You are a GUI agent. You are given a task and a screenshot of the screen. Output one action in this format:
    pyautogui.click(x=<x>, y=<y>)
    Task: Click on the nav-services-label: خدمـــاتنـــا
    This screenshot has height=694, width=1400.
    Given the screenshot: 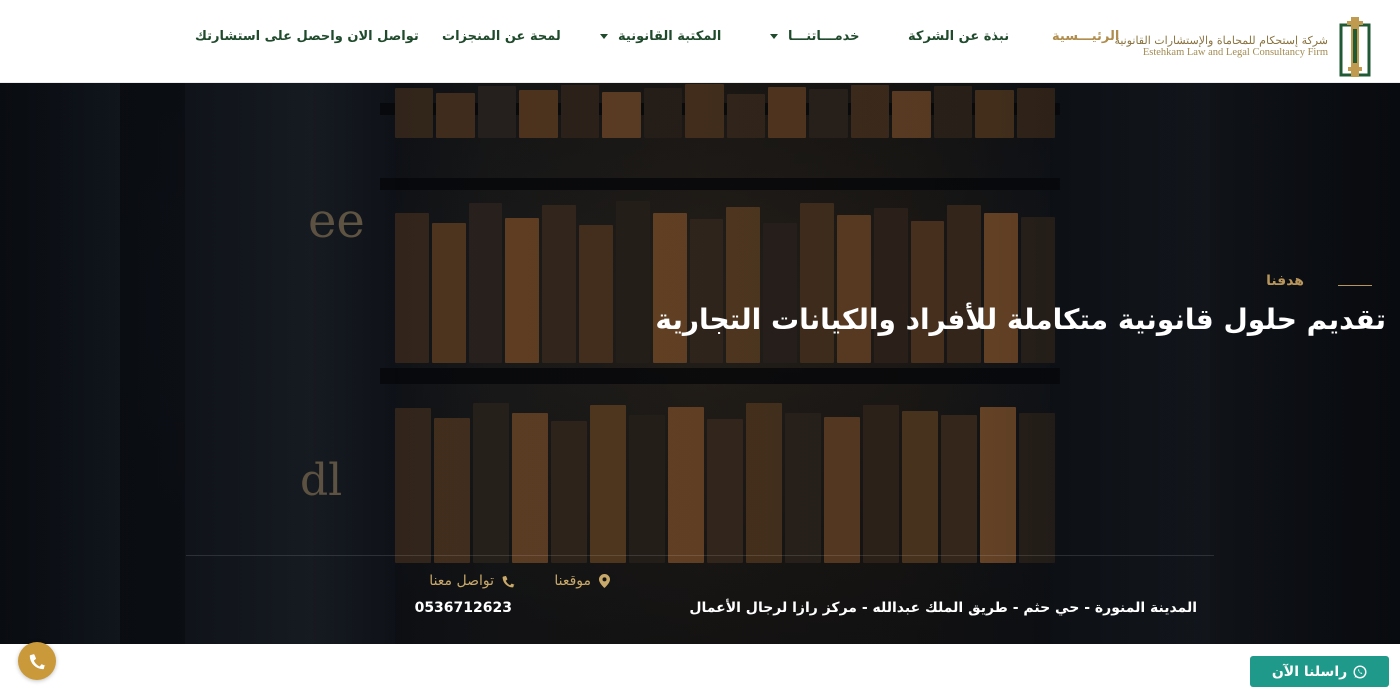 What is the action you would take?
    pyautogui.click(x=824, y=36)
    